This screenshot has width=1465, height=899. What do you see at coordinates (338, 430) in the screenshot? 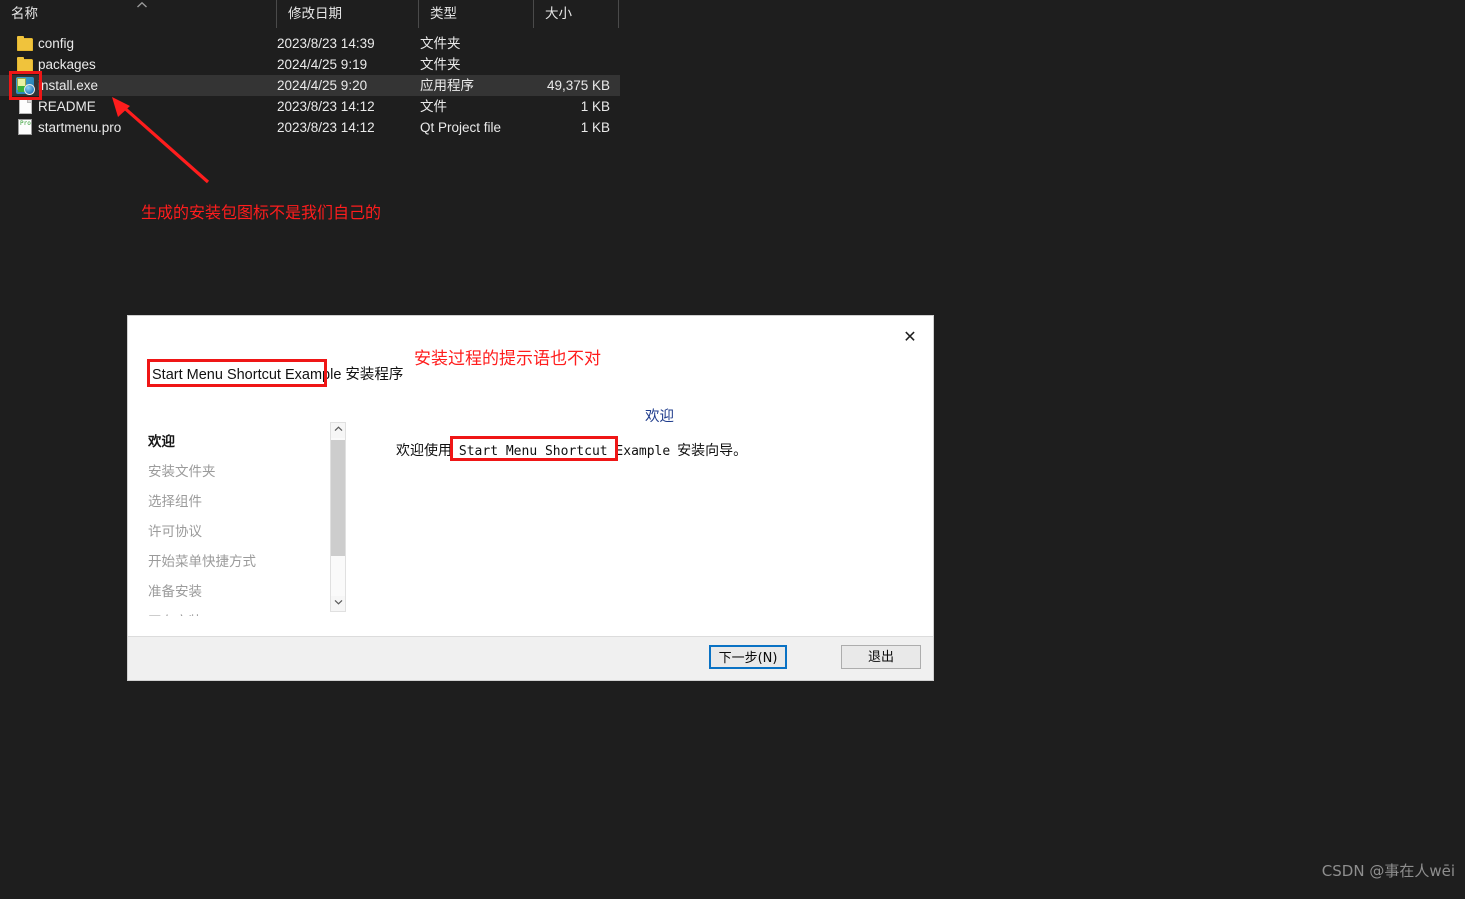
I see `scroll-up-icon` at bounding box center [338, 430].